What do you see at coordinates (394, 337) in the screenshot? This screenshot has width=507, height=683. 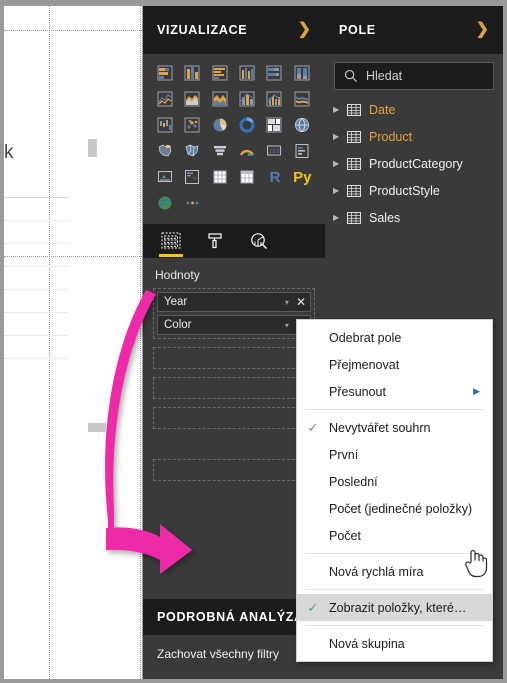 I see `menu-item-remove-field: Odebrat pole` at bounding box center [394, 337].